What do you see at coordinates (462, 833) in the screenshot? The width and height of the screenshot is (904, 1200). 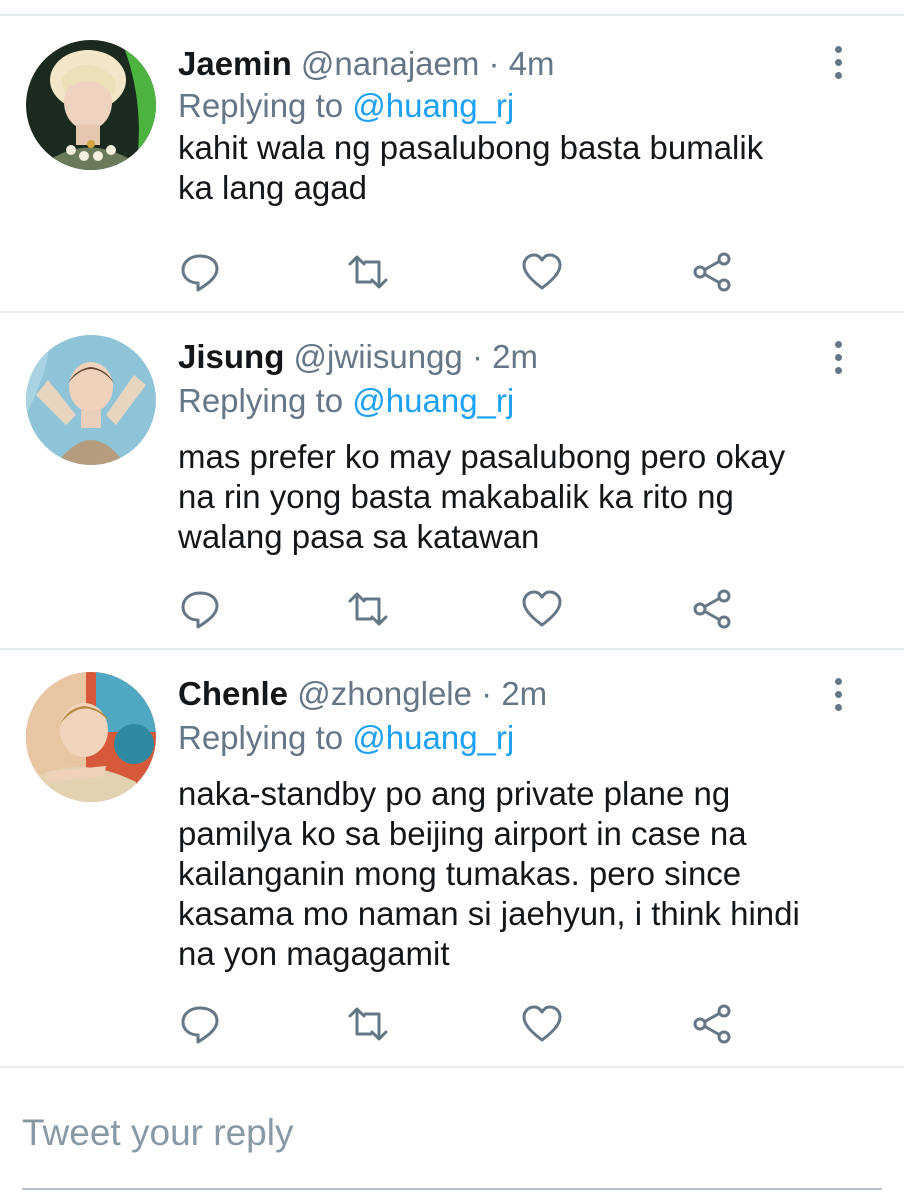 I see `tweet-text-line: pamilya ko sa beijing airport in case na` at bounding box center [462, 833].